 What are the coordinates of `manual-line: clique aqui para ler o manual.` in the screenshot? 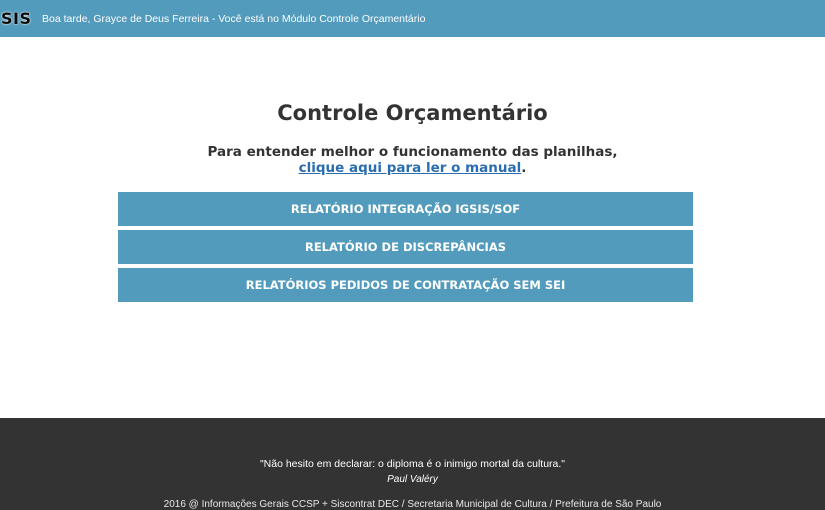 It's located at (412, 168).